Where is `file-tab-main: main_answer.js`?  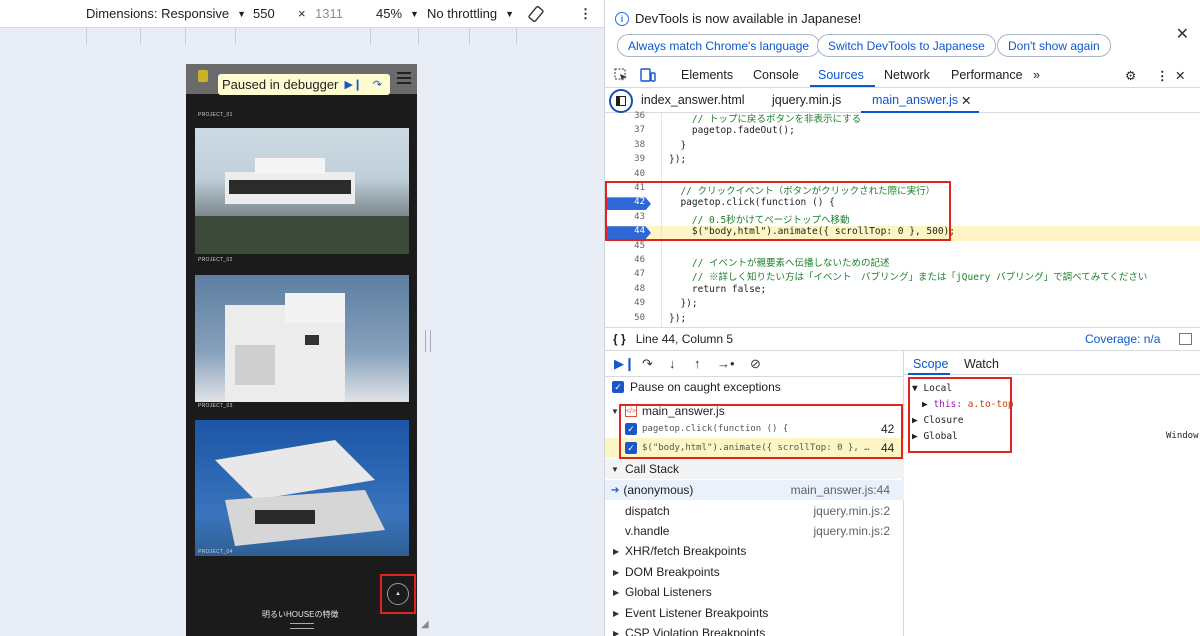
file-tab-main: main_answer.js is located at coordinates (915, 100).